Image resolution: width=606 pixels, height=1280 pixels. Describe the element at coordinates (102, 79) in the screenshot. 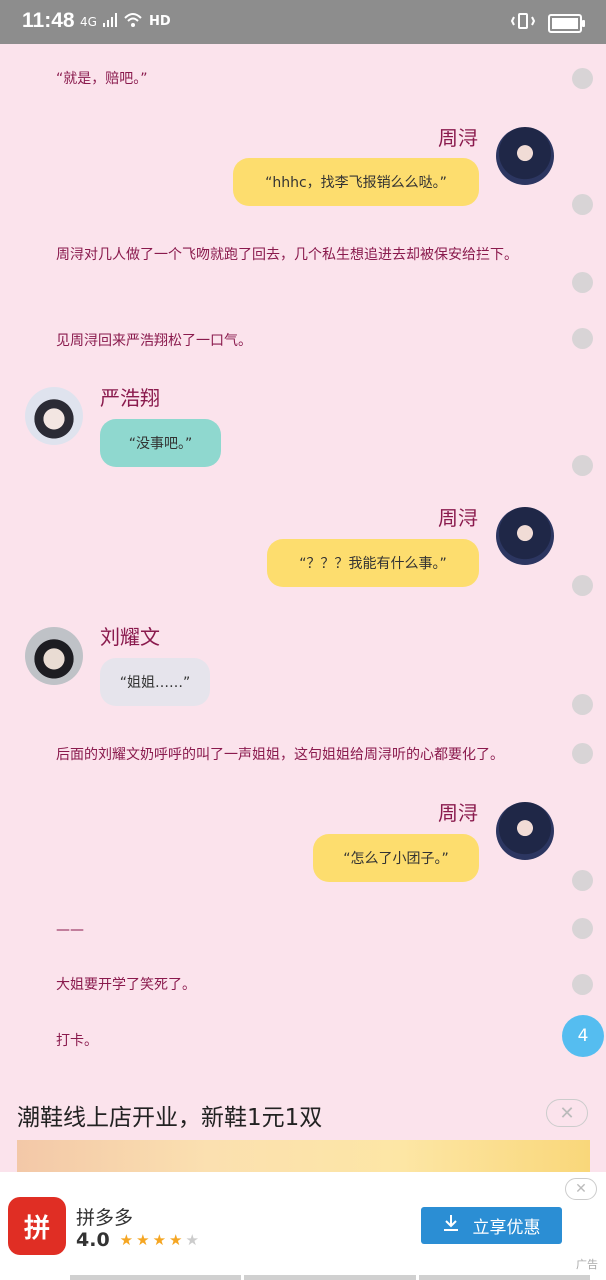

I see `story-line: “就是，赔吧。”` at that location.